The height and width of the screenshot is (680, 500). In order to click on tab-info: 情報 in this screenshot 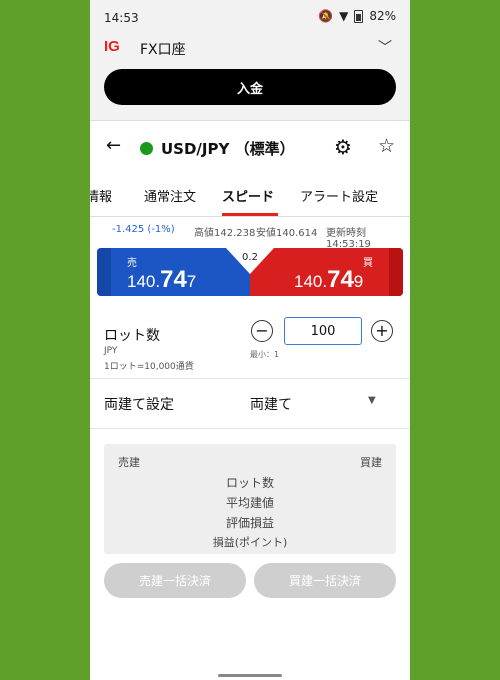, I will do `click(101, 195)`.